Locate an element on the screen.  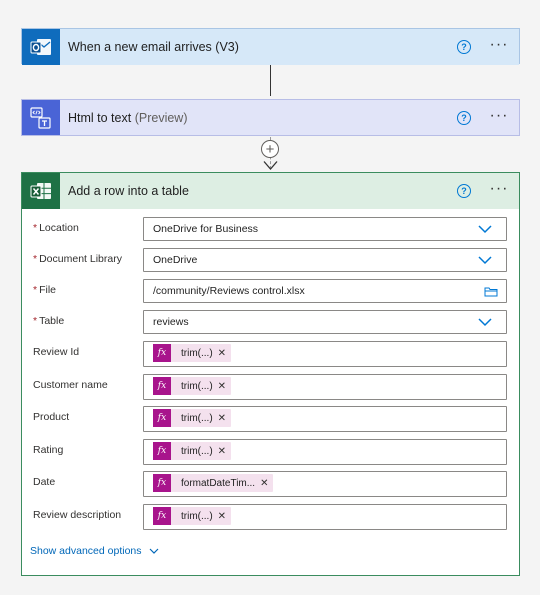
html-to-text-card-header: Html to text (Preview) ? ··· is located at coordinates (270, 117).